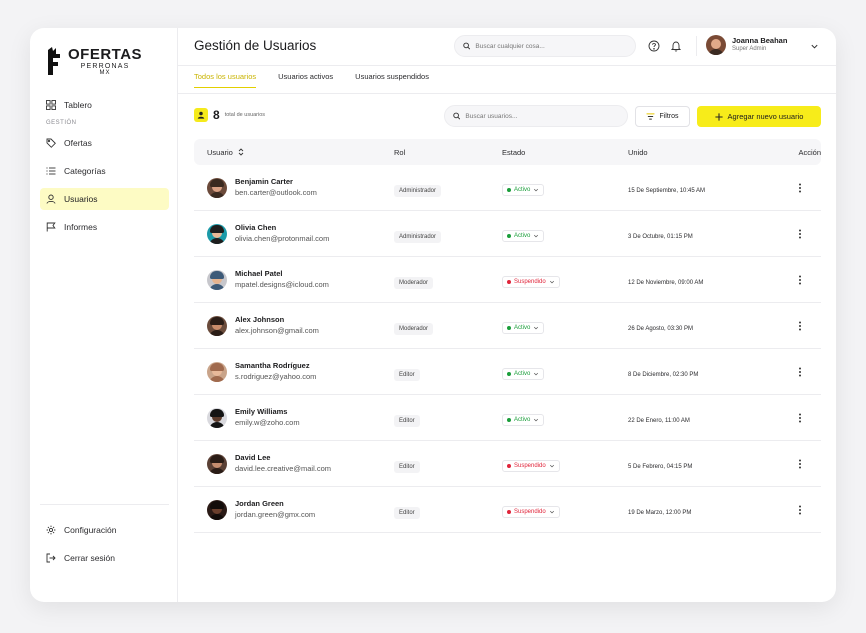  I want to click on tabs-divider, so click(507, 93).